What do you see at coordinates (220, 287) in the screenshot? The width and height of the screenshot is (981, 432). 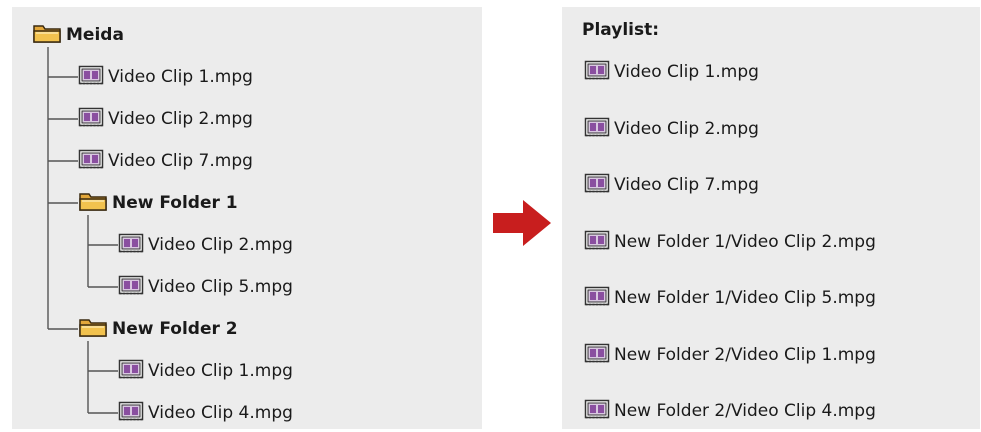 I see `tree-file-label: Video Clip 5.mpg` at bounding box center [220, 287].